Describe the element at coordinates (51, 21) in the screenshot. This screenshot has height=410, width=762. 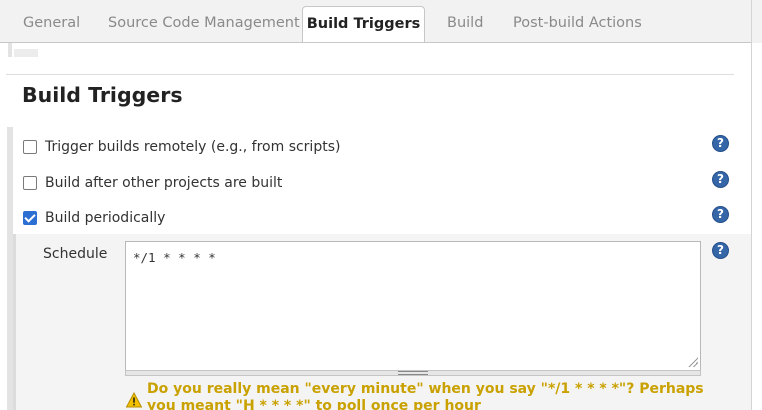
I see `tab-general: General` at that location.